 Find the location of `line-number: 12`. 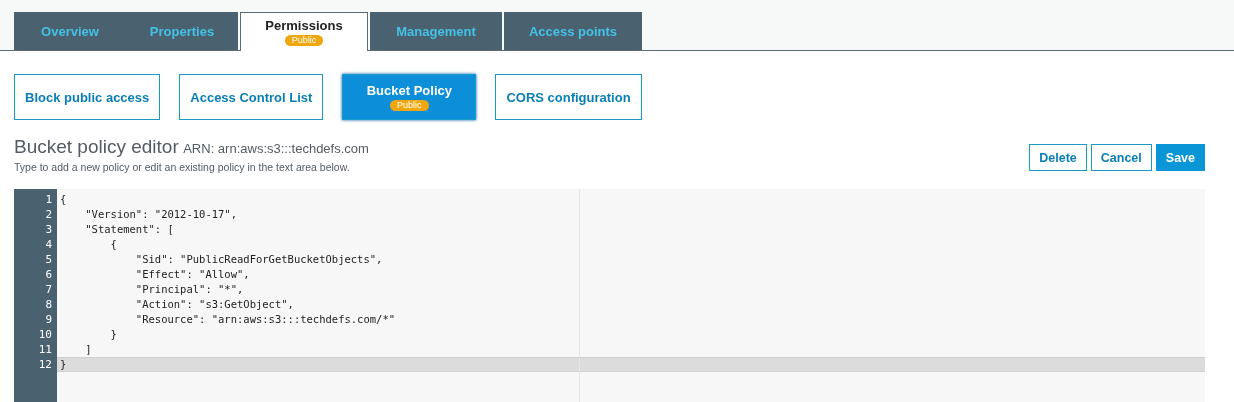

line-number: 12 is located at coordinates (45, 364).